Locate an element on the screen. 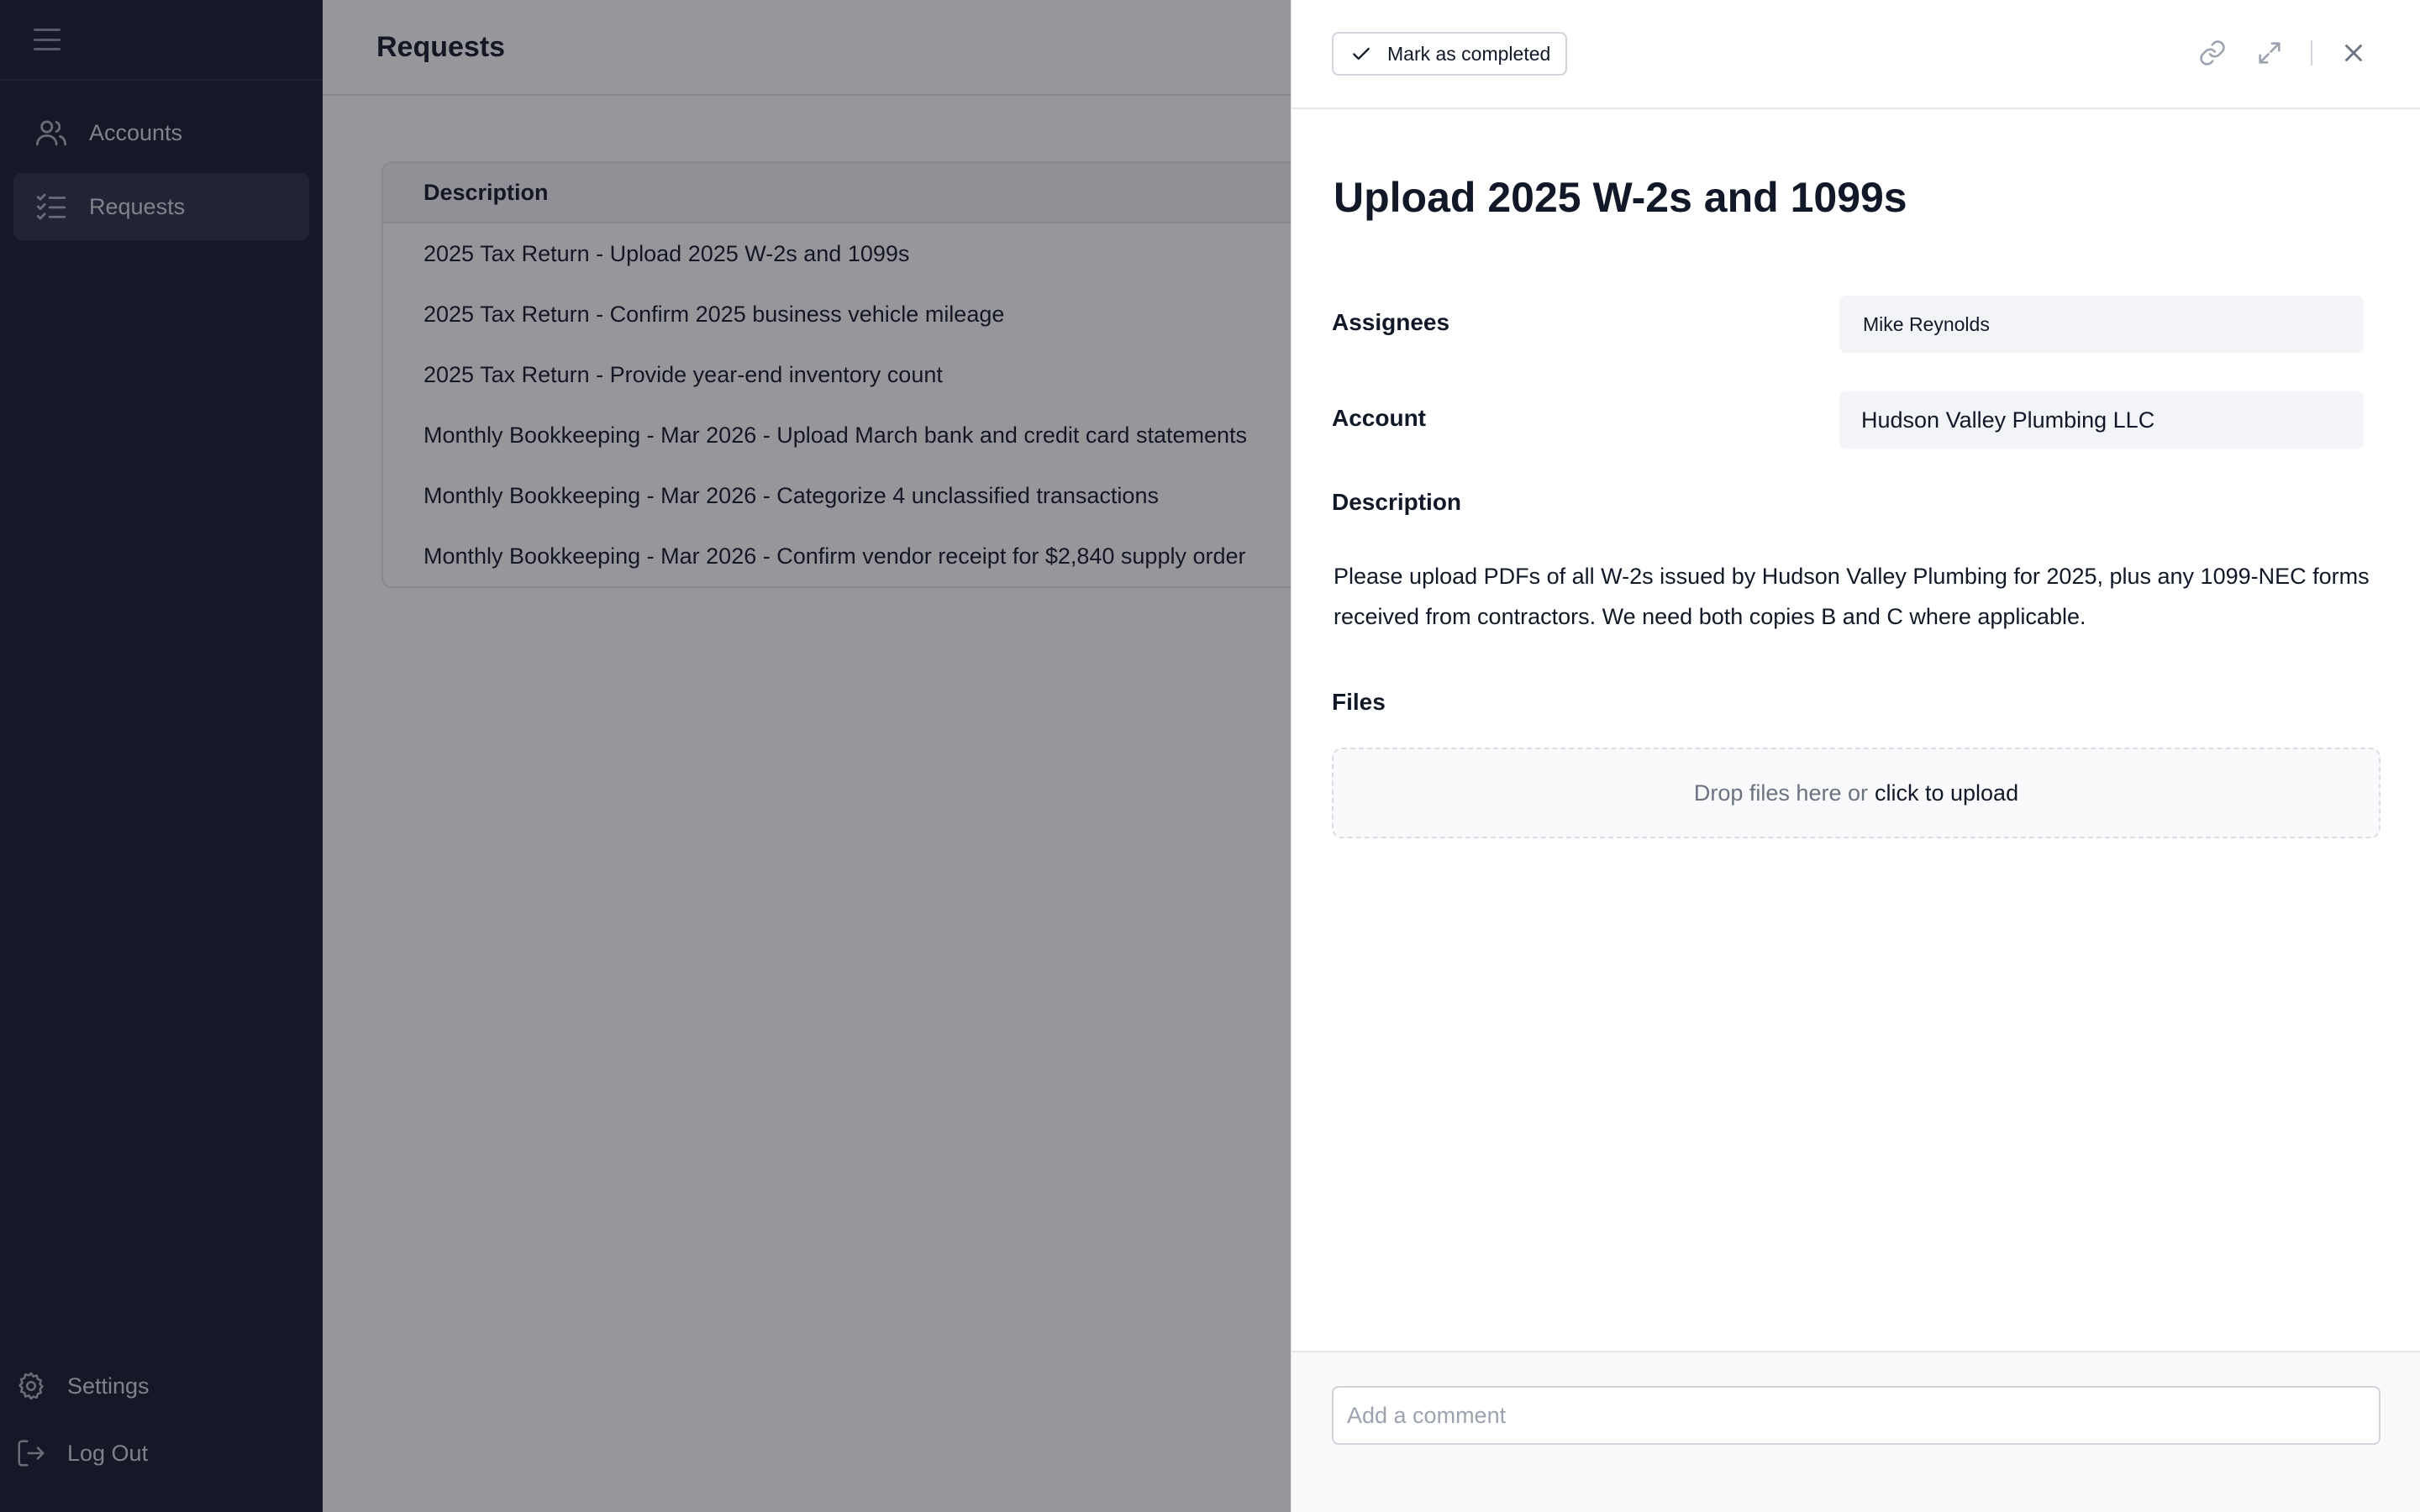  copy-link-button is located at coordinates (2212, 53).